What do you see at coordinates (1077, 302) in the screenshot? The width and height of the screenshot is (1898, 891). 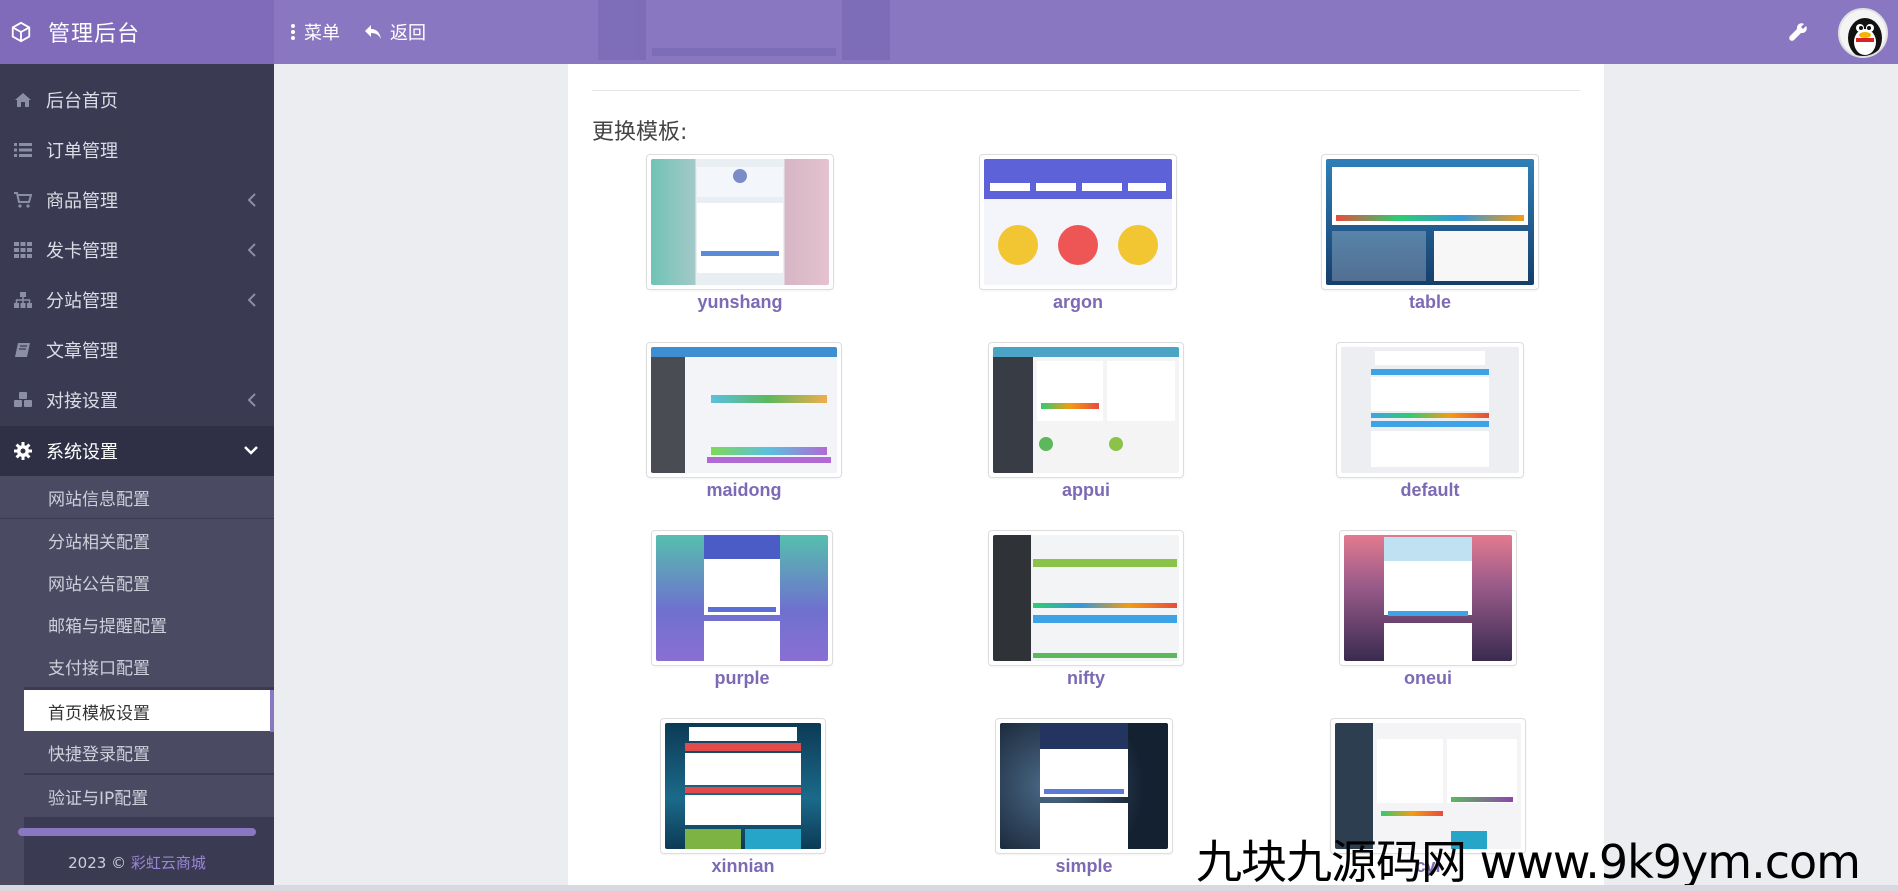 I see `template-name: argon` at bounding box center [1077, 302].